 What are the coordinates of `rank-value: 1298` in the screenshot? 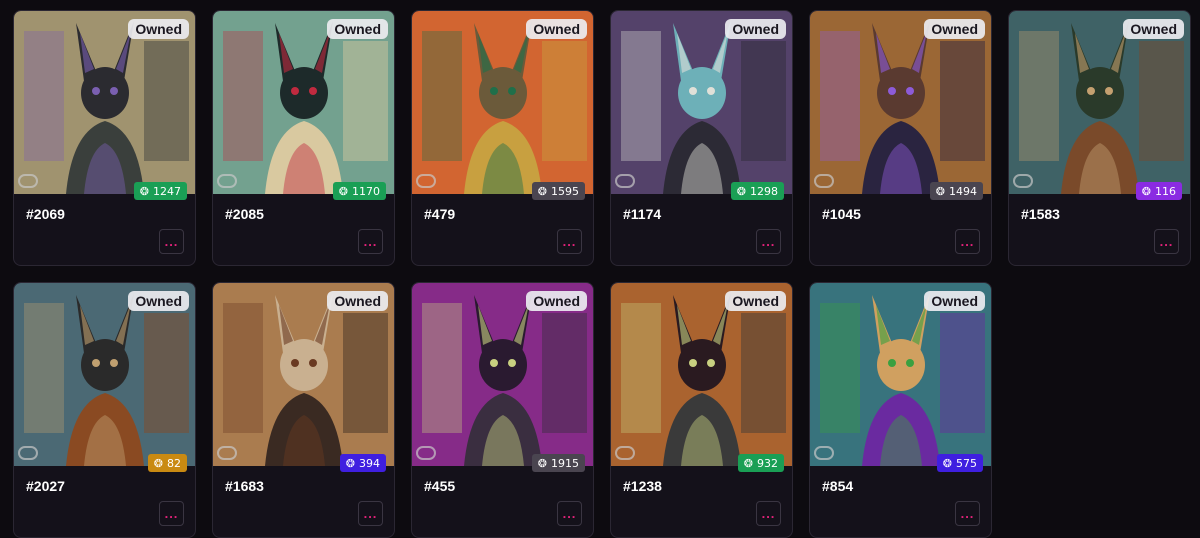 It's located at (764, 191).